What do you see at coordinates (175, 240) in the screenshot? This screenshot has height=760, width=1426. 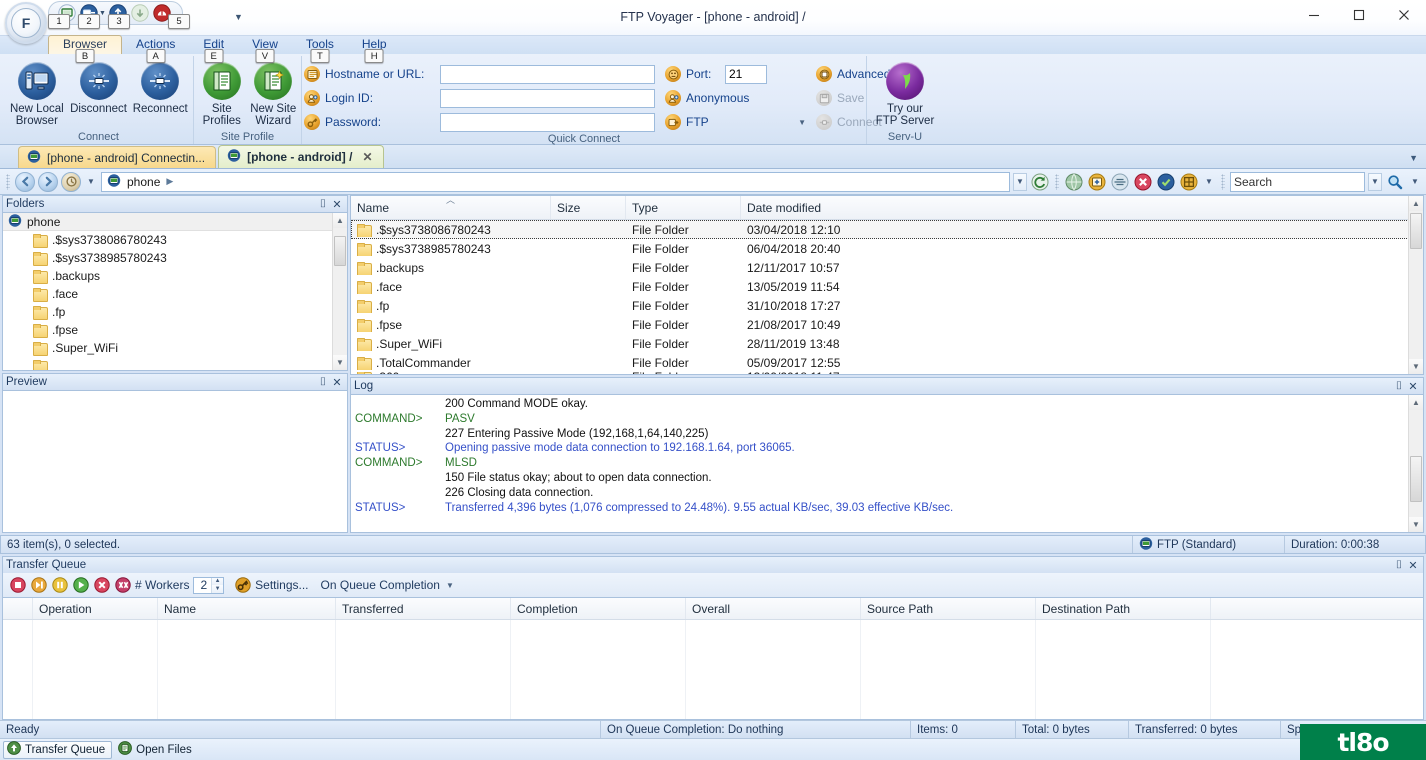 I see `tree-row-item: .$sys3738086780243` at bounding box center [175, 240].